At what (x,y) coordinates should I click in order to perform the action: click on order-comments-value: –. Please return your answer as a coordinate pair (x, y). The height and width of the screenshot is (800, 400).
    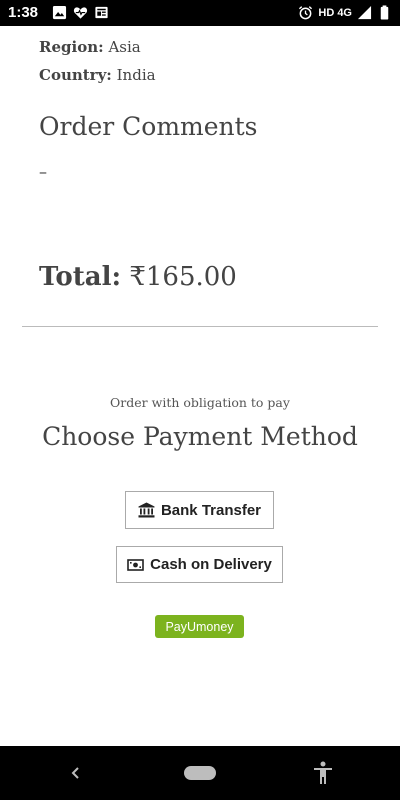
    Looking at the image, I should click on (43, 171).